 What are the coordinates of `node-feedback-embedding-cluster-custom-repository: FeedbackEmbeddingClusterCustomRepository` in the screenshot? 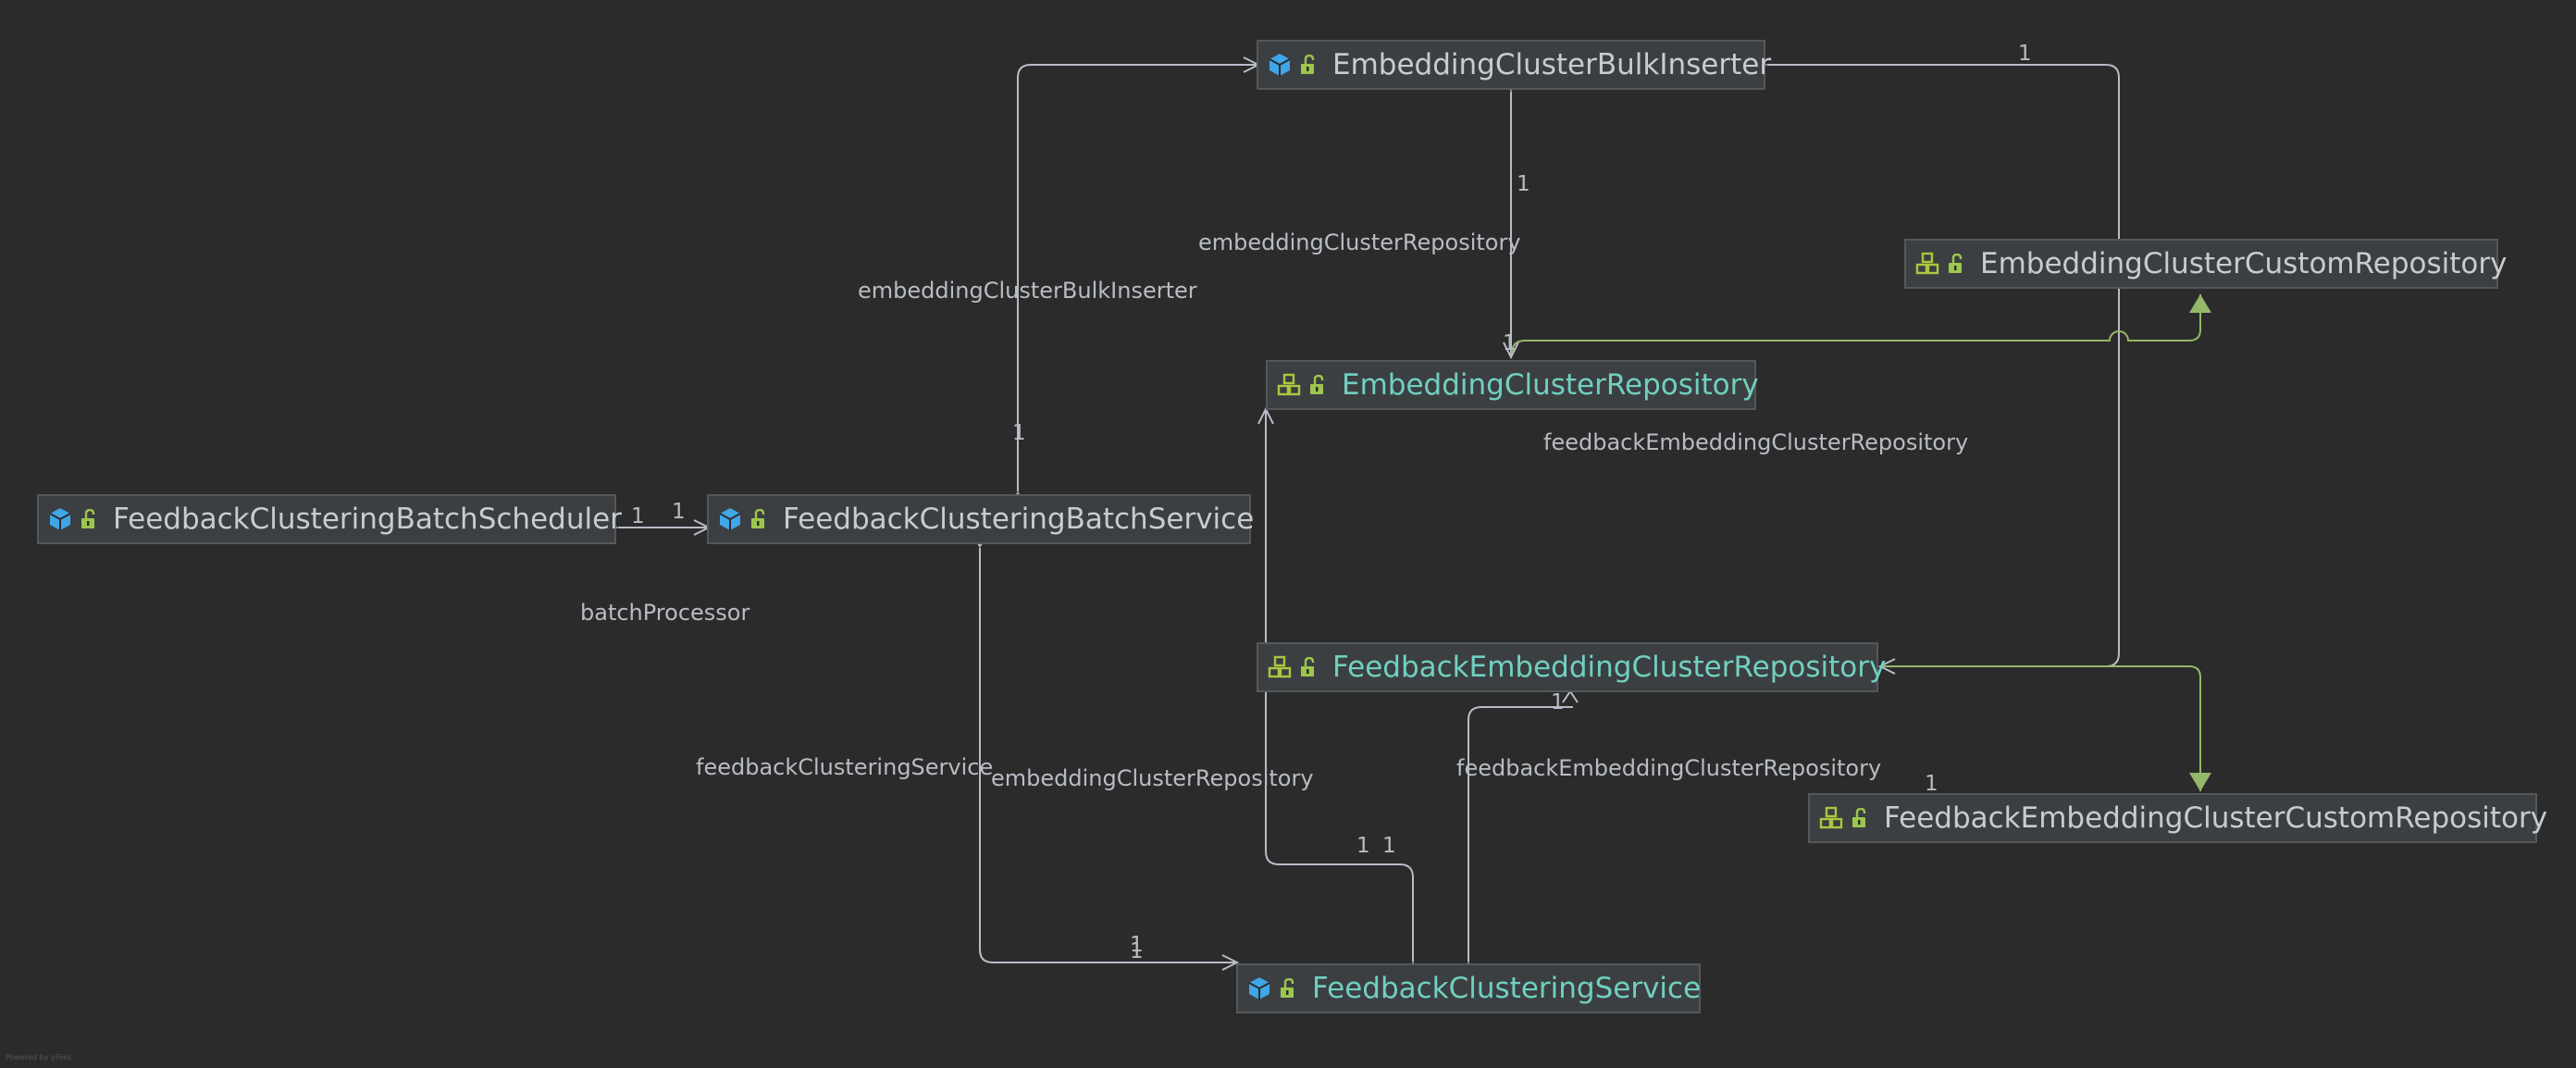 It's located at (2177, 818).